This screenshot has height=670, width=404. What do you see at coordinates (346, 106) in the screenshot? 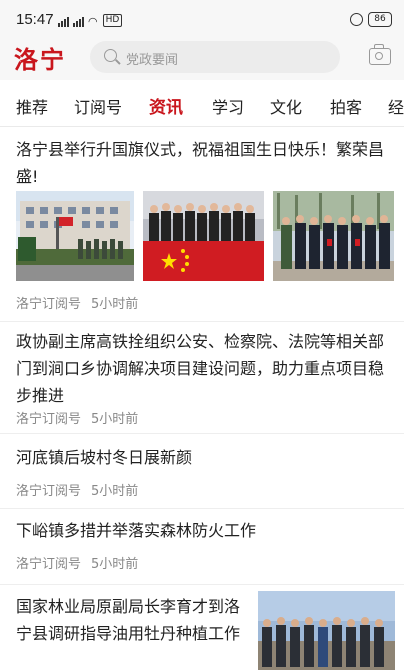
I see `tab-photographers: 拍客` at bounding box center [346, 106].